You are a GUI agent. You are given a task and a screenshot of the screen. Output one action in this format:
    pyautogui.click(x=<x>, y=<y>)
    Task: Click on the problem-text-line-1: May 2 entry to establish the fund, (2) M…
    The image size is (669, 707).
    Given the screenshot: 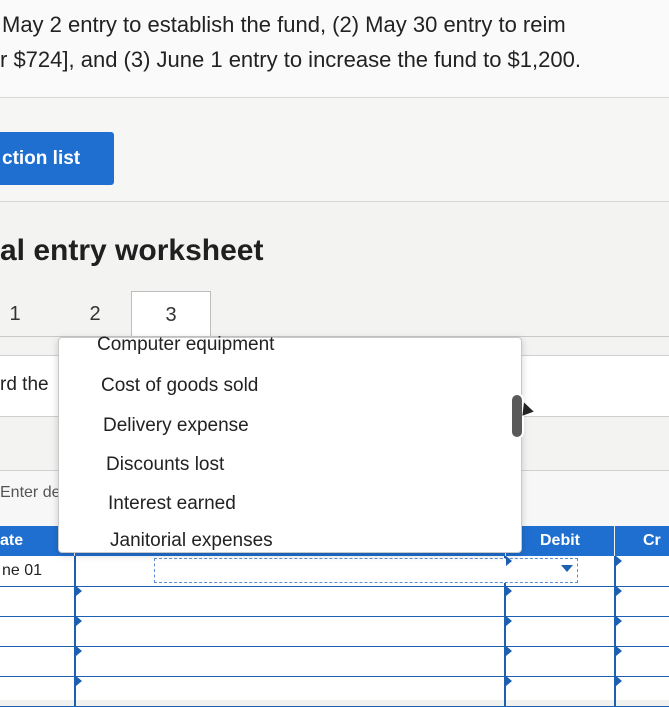 What is the action you would take?
    pyautogui.click(x=284, y=24)
    